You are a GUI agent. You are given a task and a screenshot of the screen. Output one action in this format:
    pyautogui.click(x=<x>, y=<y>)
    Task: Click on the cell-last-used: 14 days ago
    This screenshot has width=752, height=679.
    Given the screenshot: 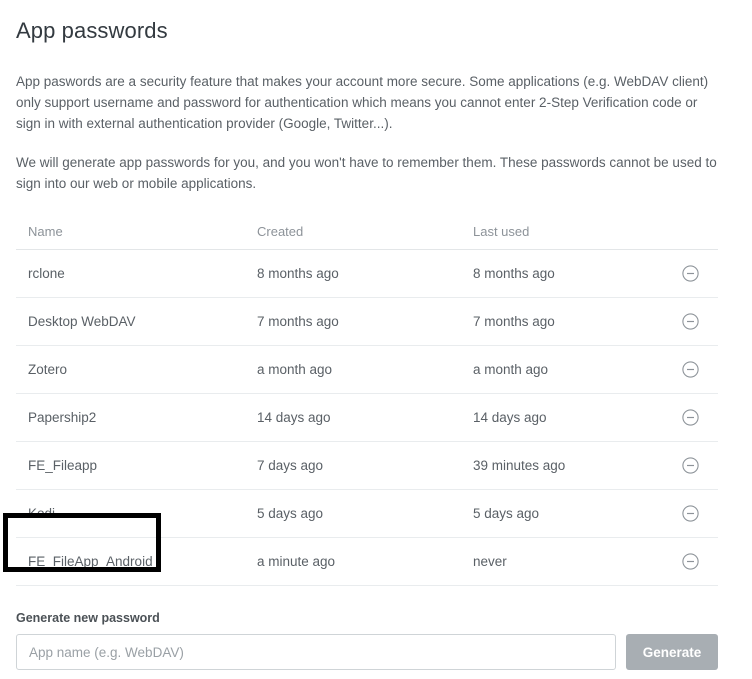 What is the action you would take?
    pyautogui.click(x=562, y=417)
    